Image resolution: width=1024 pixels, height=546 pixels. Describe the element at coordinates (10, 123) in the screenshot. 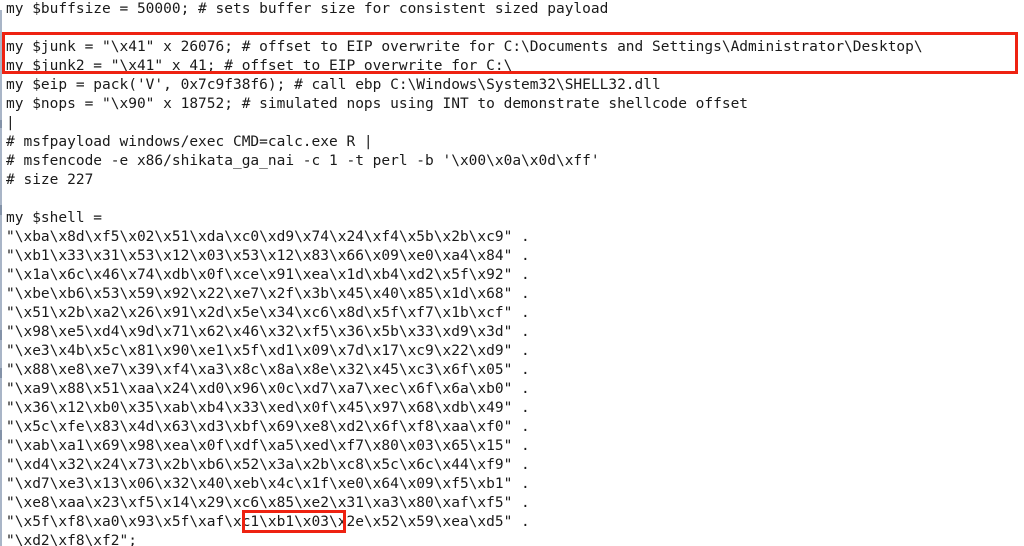

I see `code-line-caret: |` at that location.